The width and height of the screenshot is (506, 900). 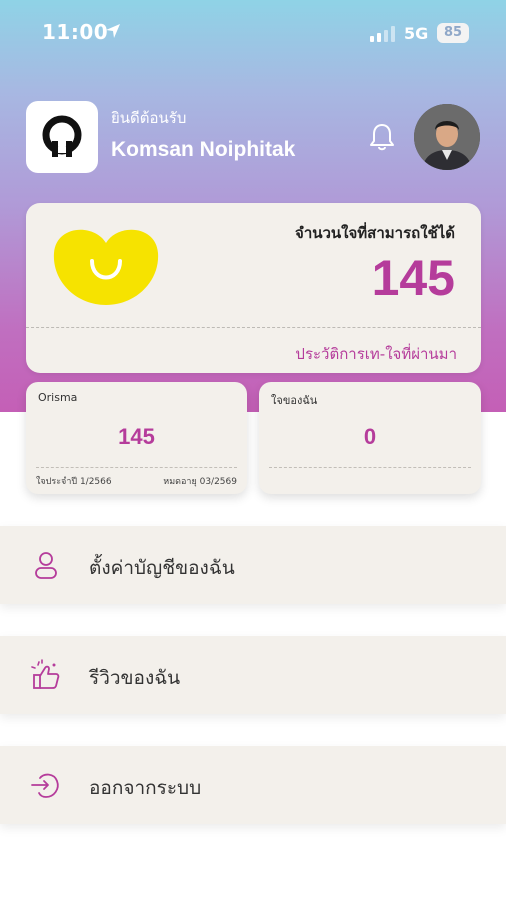 I want to click on network-type: 5G, so click(x=416, y=33).